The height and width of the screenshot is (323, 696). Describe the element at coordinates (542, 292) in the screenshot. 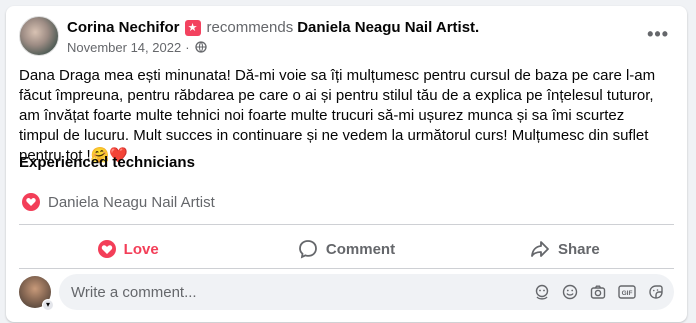

I see `avatar-sticker-icon` at that location.